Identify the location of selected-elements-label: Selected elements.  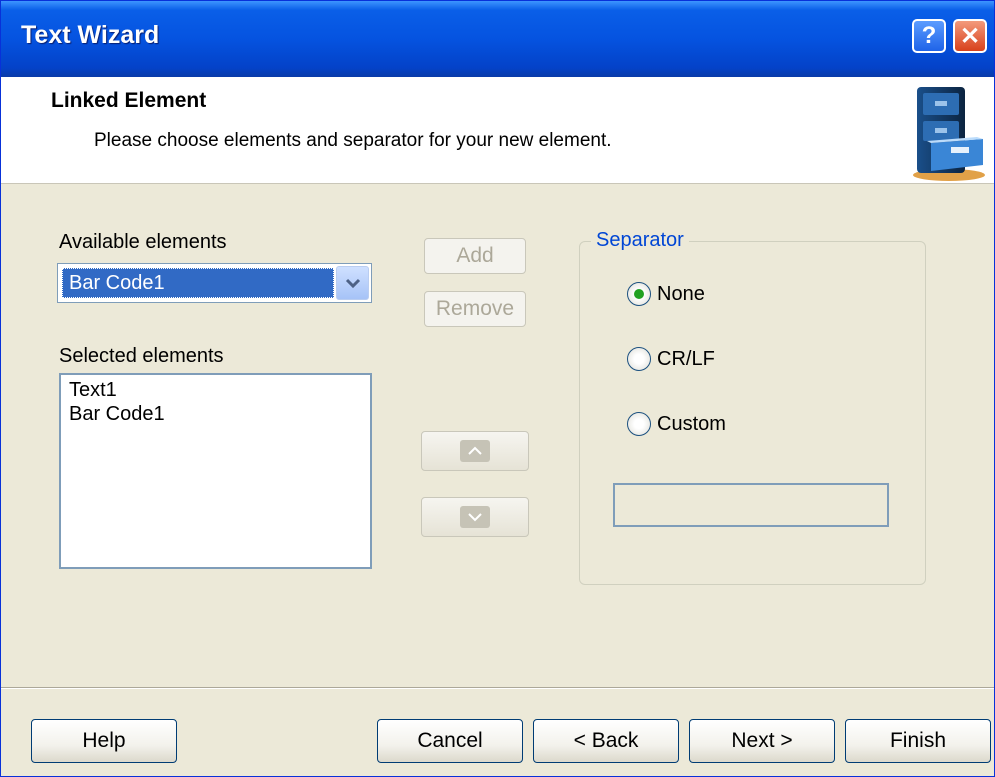
(141, 356).